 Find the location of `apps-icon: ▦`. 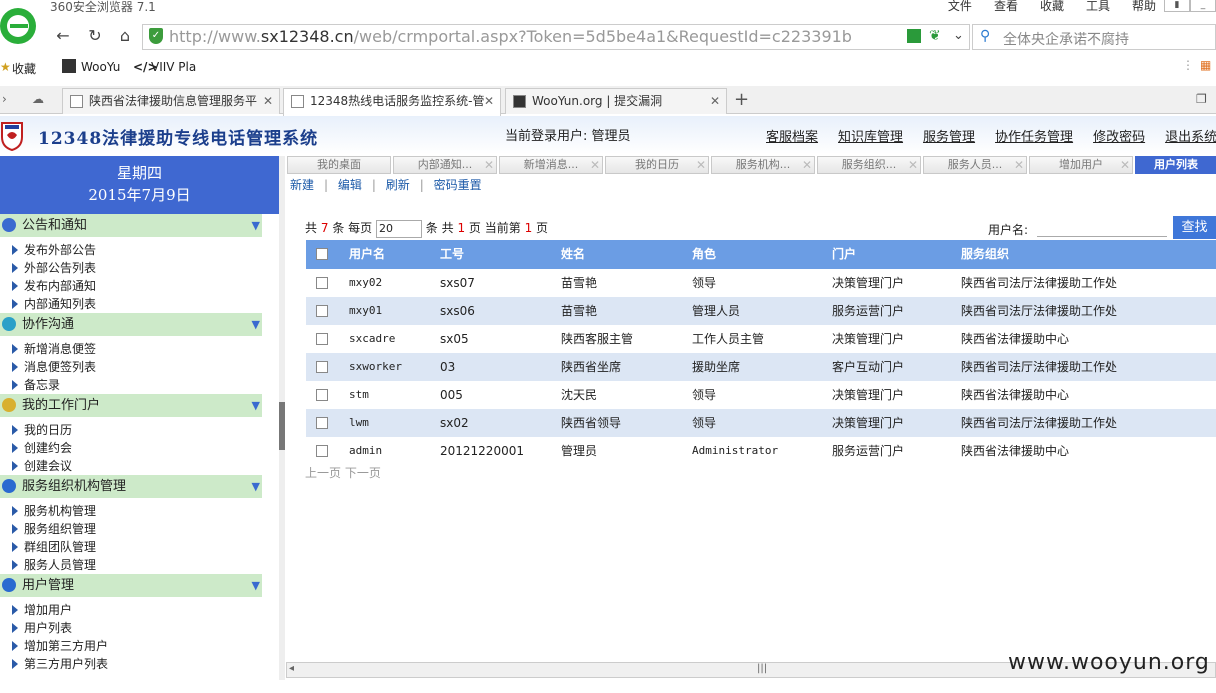

apps-icon: ▦ is located at coordinates (1205, 65).